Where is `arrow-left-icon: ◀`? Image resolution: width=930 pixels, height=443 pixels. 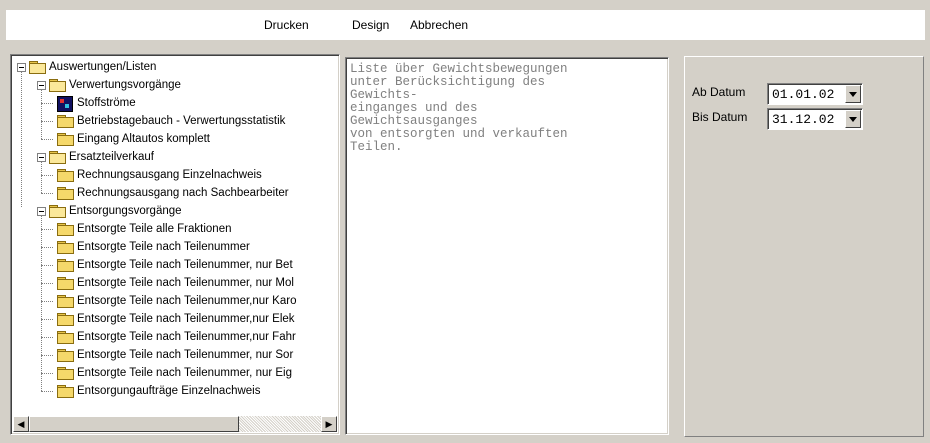 arrow-left-icon: ◀ is located at coordinates (21, 424).